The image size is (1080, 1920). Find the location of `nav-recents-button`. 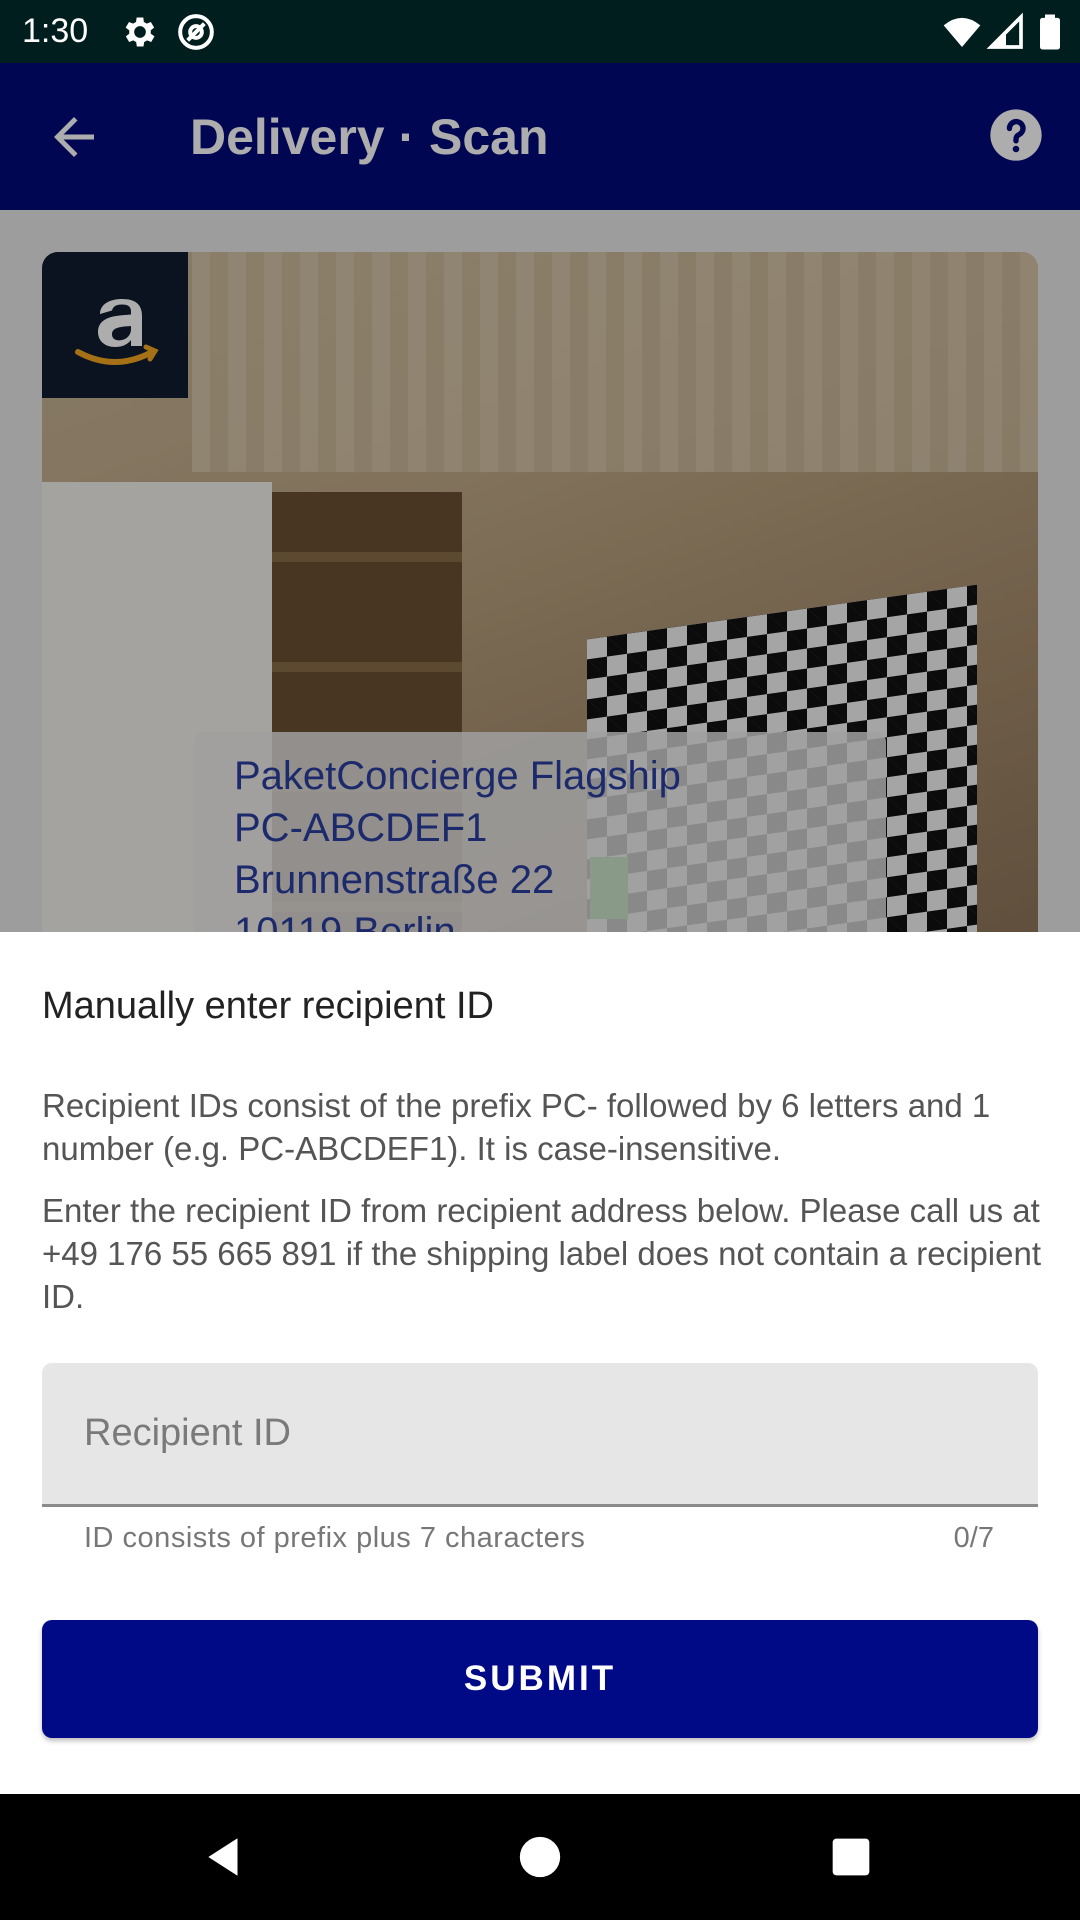

nav-recents-button is located at coordinates (851, 1857).